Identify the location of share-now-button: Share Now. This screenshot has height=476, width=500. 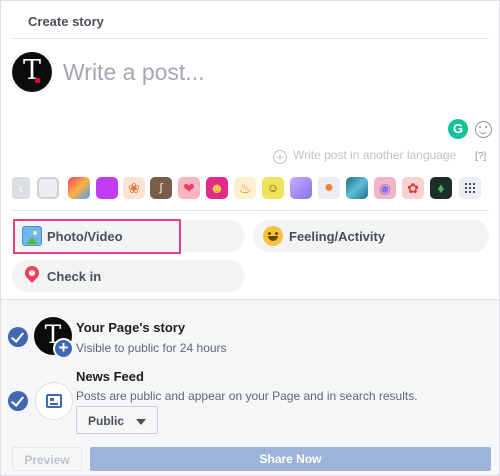
(290, 459).